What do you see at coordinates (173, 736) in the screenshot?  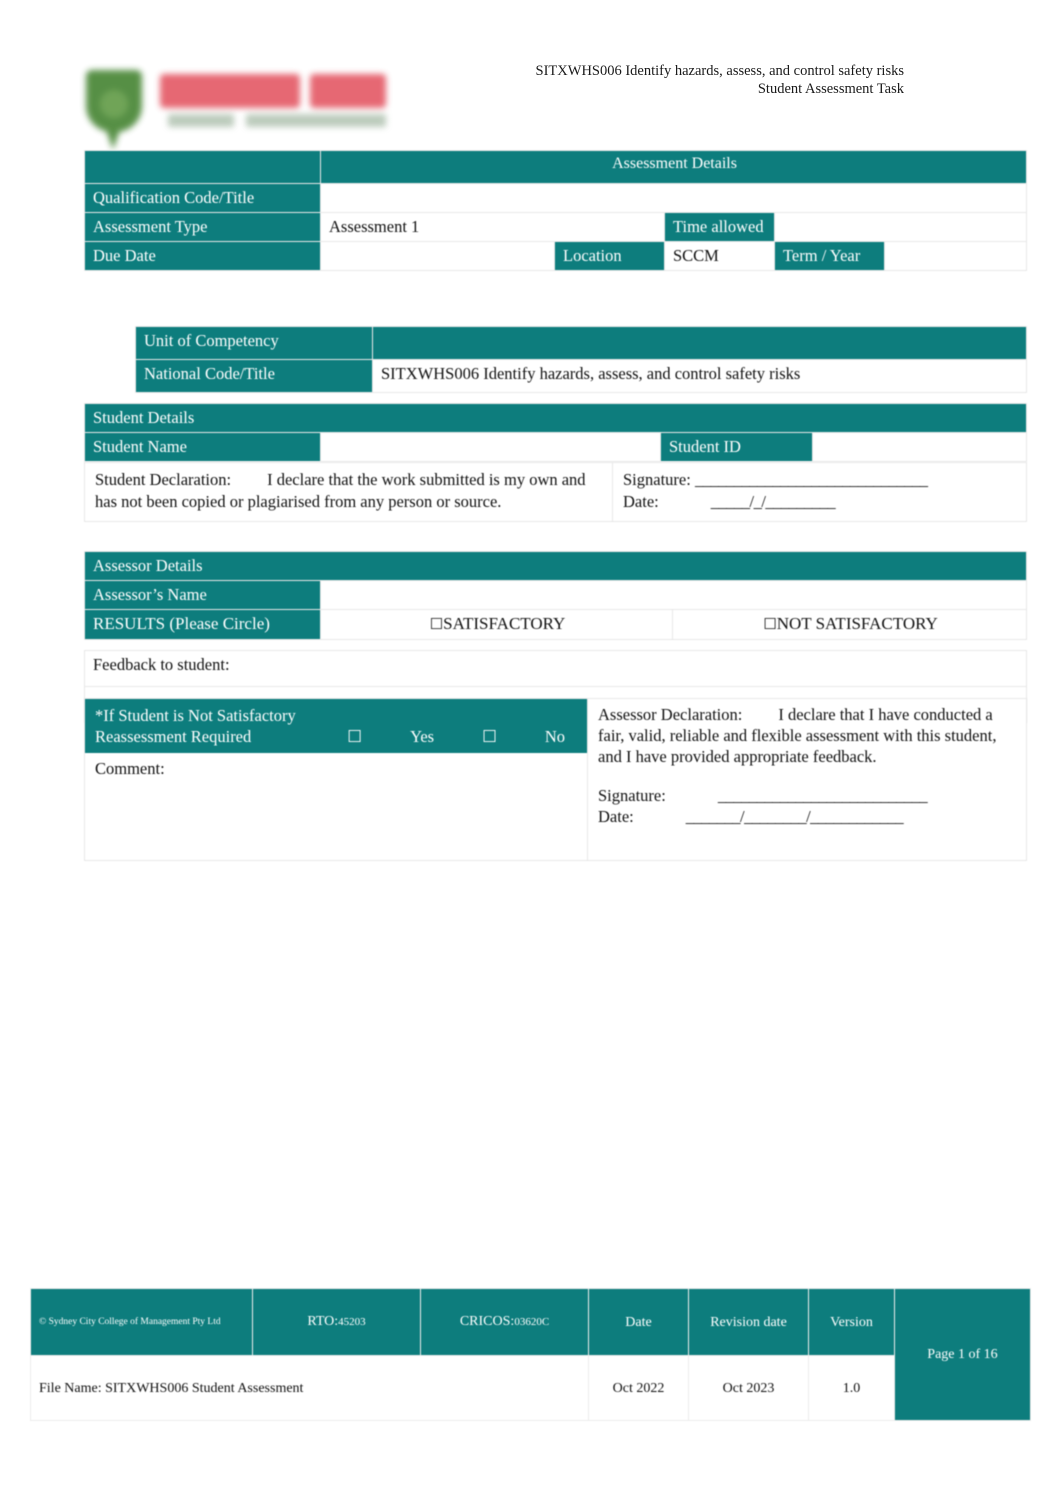 I see `reassessment-required-label: Reassessment Required` at bounding box center [173, 736].